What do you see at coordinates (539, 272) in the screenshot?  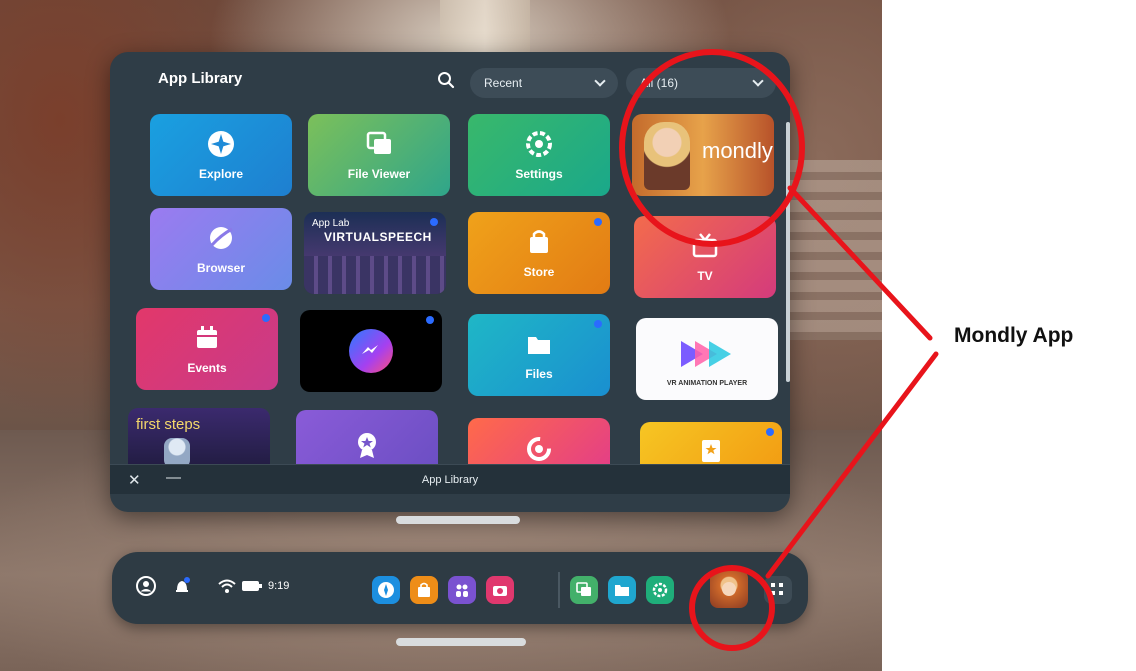 I see `app-tile-label: Store` at bounding box center [539, 272].